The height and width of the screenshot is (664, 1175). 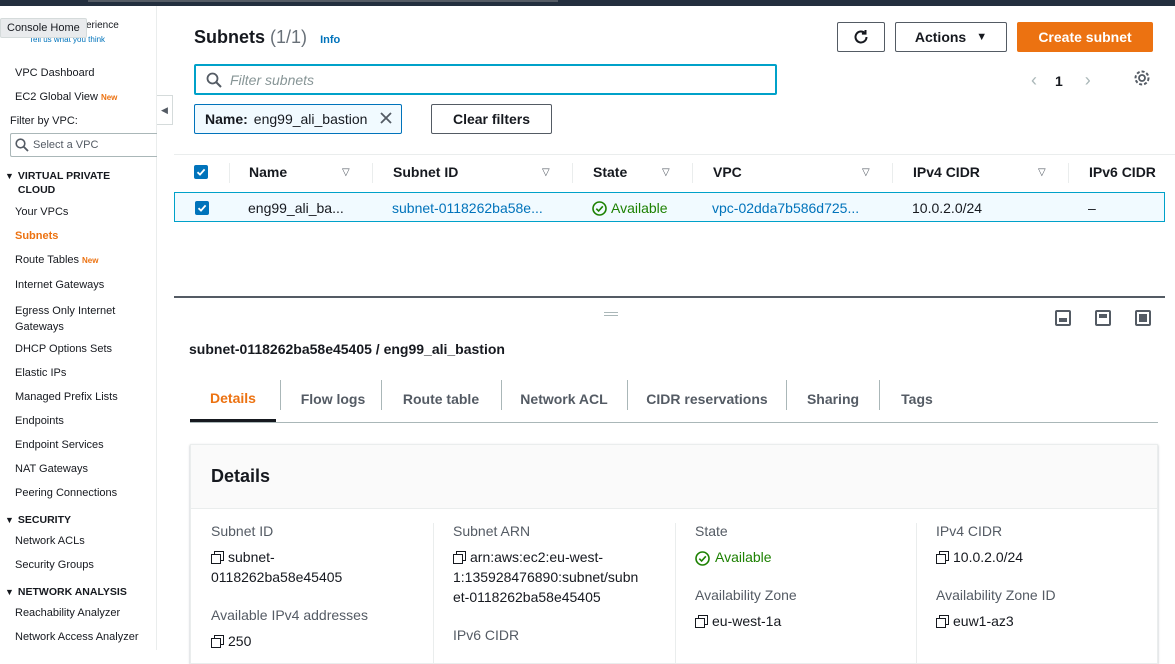 What do you see at coordinates (65, 319) in the screenshot?
I see `sidebar-item-egress-only-igw: Egress Only Internet Gateways` at bounding box center [65, 319].